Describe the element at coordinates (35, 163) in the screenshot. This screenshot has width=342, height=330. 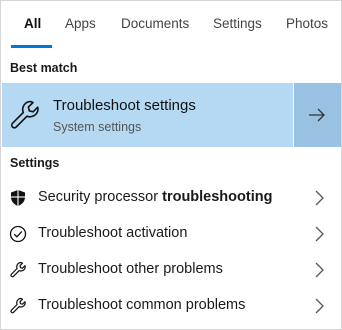
I see `settings-section-header: Settings` at that location.